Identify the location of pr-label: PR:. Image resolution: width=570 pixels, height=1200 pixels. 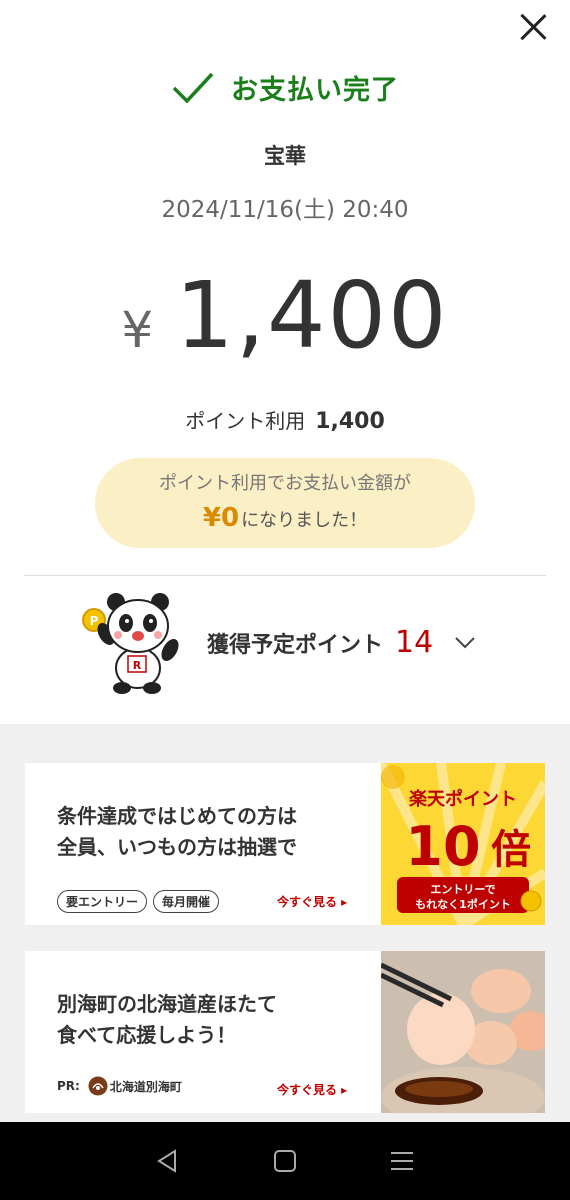
(68, 1086).